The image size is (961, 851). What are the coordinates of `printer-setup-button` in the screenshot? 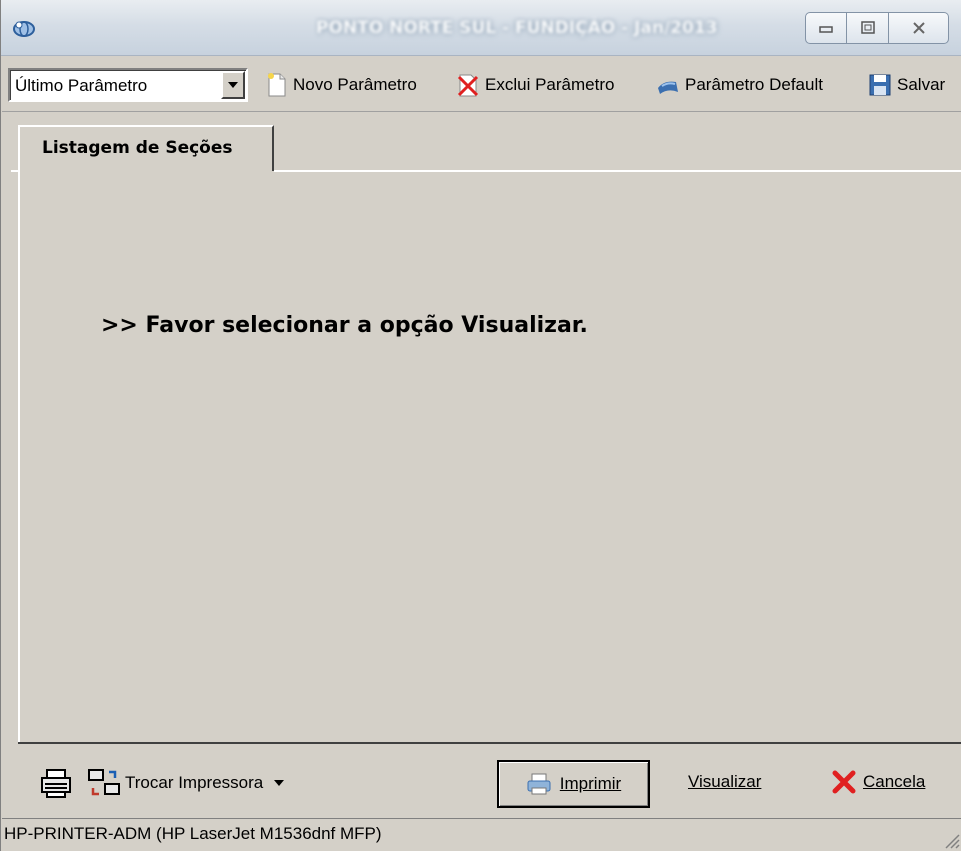 It's located at (56, 783).